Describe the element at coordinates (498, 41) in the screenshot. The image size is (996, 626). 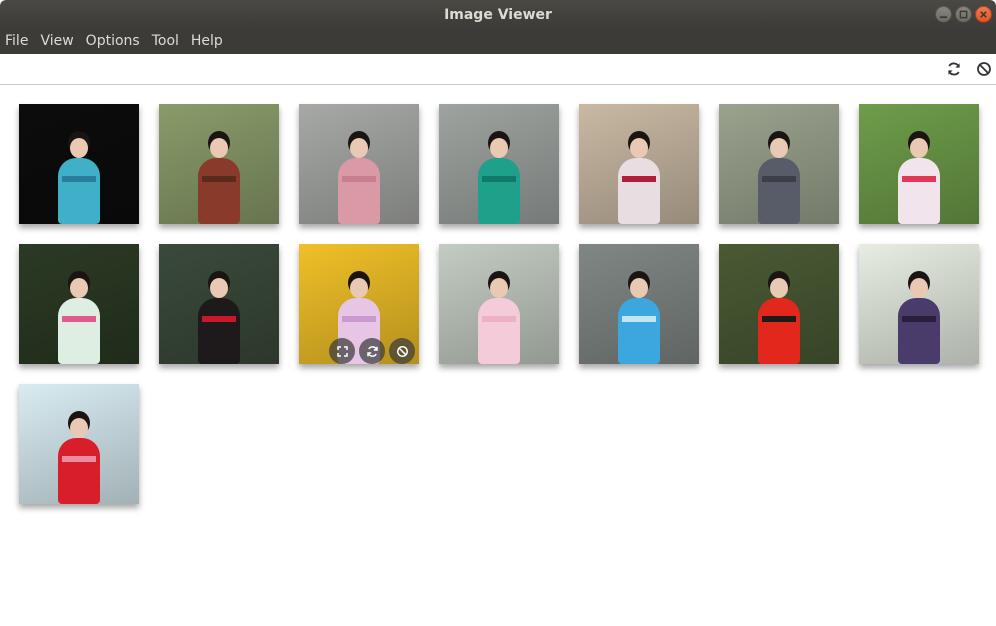
I see `menubar: File View Options Tool Help` at that location.